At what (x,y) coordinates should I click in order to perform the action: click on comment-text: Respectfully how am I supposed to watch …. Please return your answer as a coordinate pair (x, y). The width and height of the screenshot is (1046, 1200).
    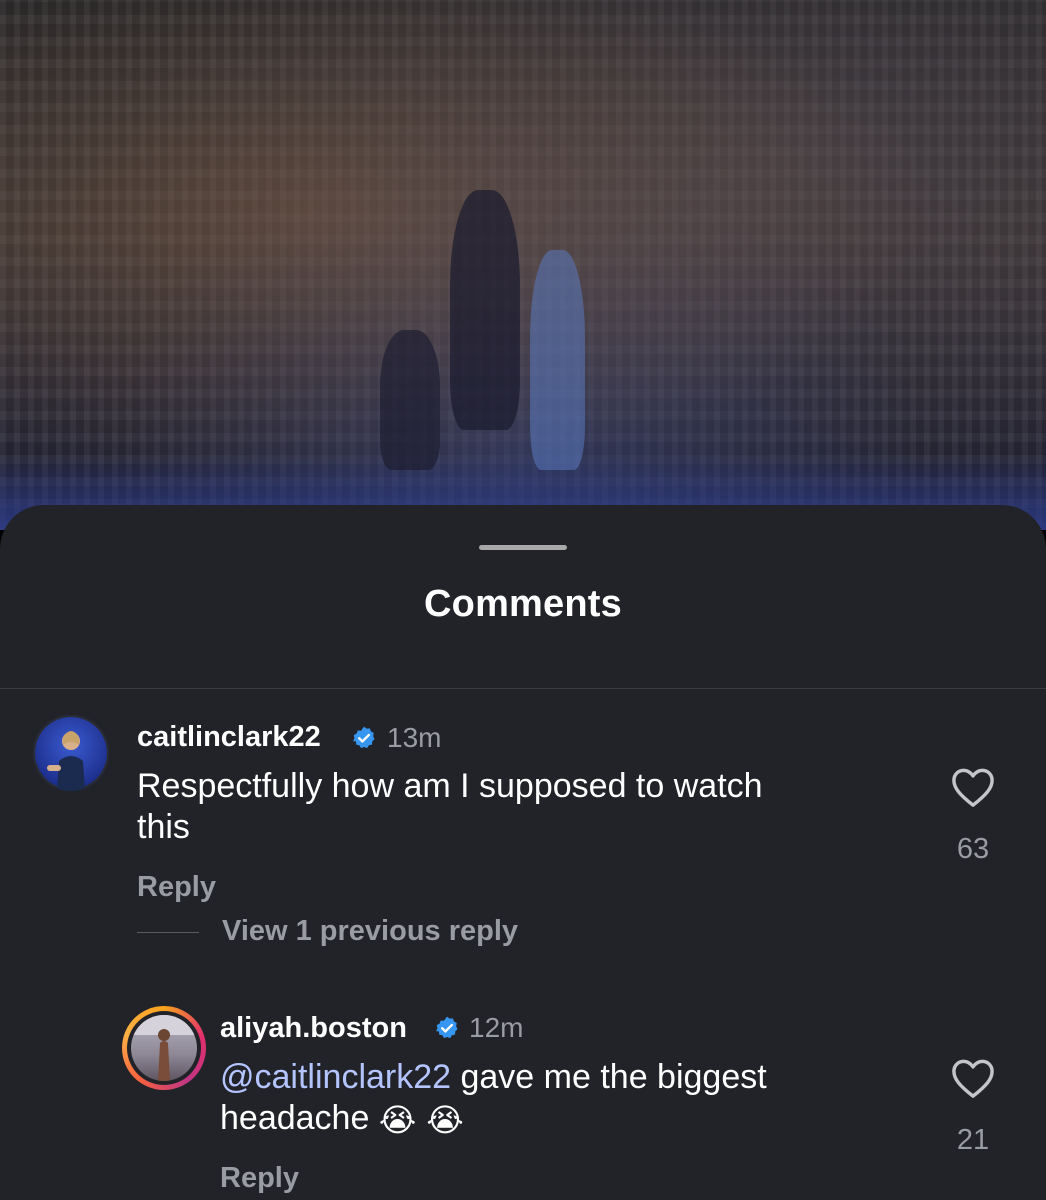
    Looking at the image, I should click on (450, 807).